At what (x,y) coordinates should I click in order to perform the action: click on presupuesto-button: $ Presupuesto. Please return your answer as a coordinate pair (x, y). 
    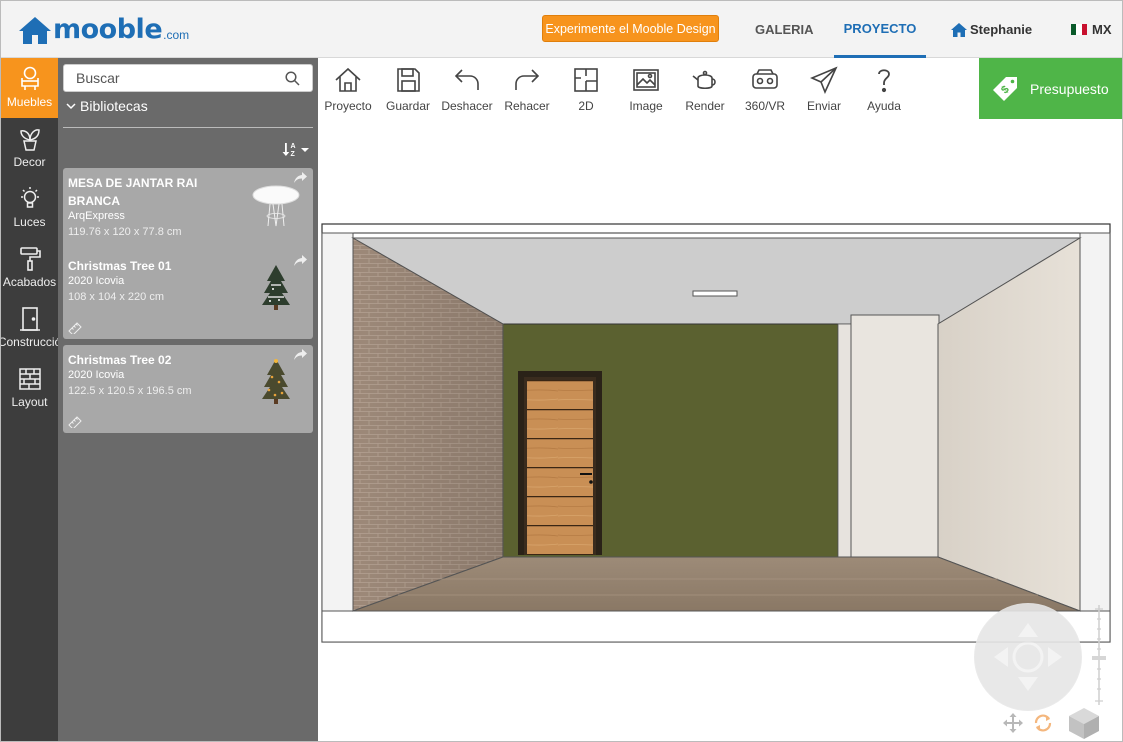
    Looking at the image, I should click on (1050, 88).